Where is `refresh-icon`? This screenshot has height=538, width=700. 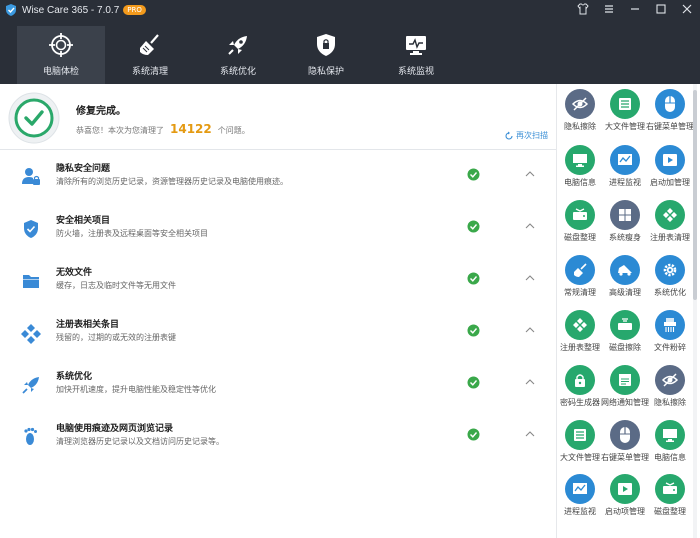 refresh-icon is located at coordinates (509, 135).